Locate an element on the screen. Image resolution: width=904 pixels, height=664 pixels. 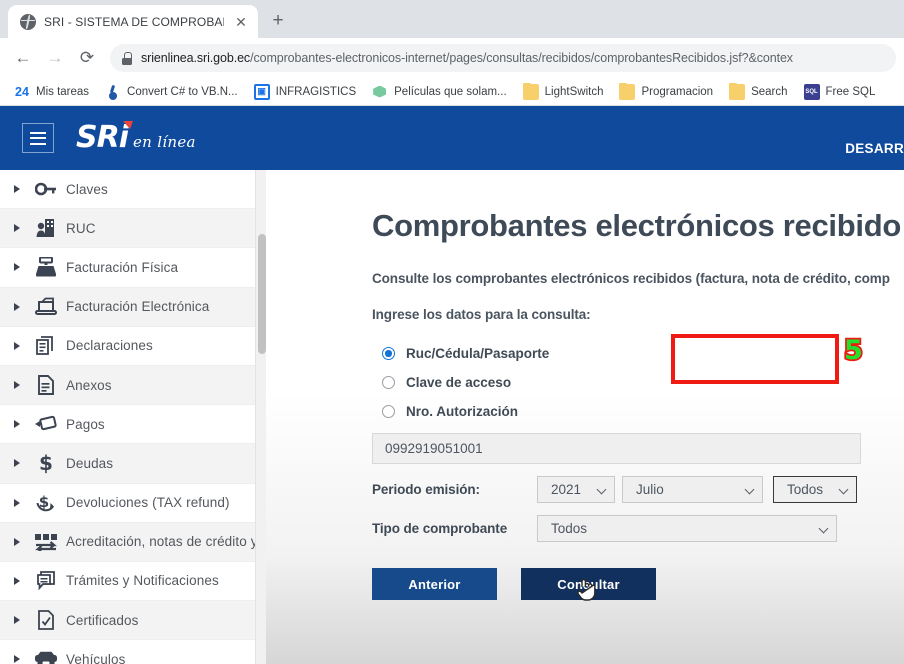
payment-icon is located at coordinates (46, 424).